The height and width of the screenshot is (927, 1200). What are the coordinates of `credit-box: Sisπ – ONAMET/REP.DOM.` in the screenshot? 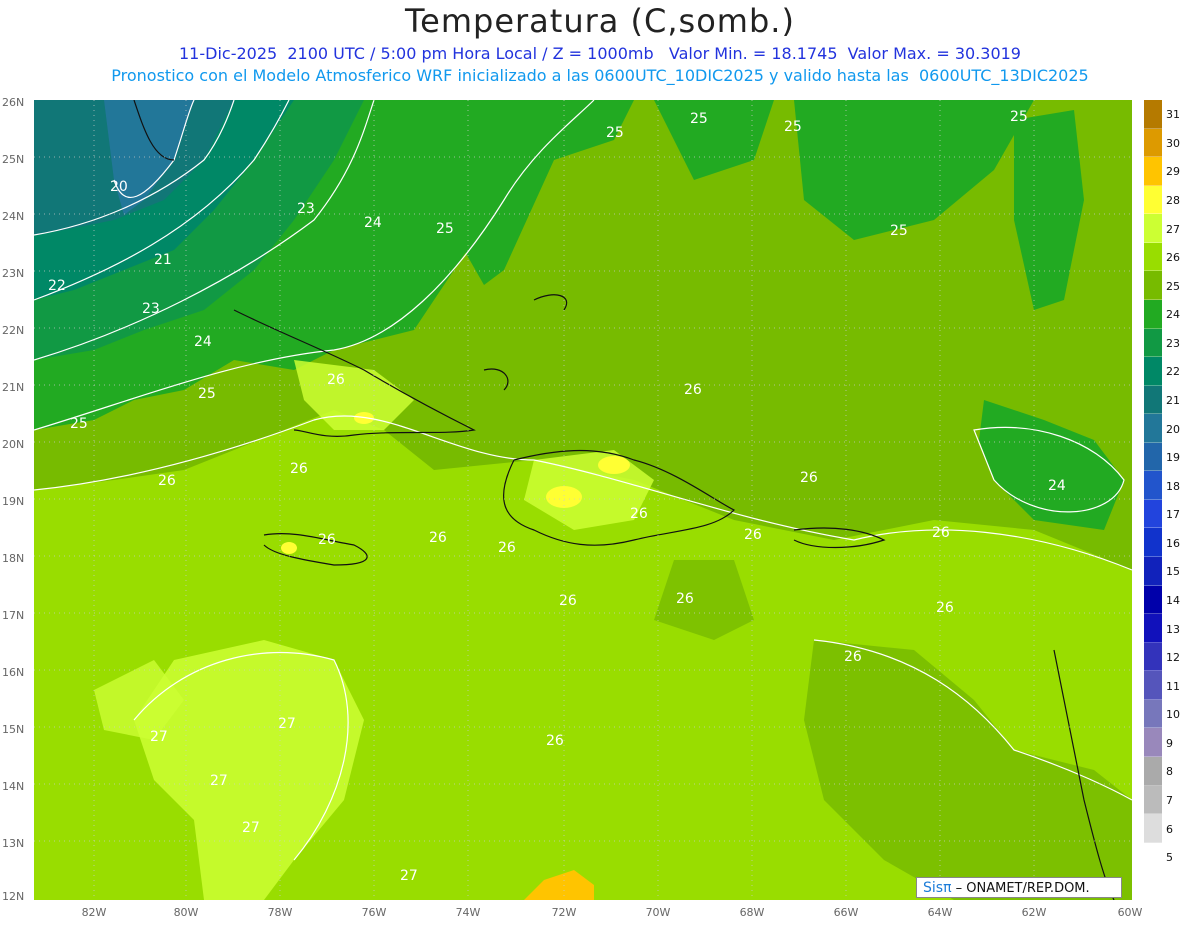 It's located at (1019, 887).